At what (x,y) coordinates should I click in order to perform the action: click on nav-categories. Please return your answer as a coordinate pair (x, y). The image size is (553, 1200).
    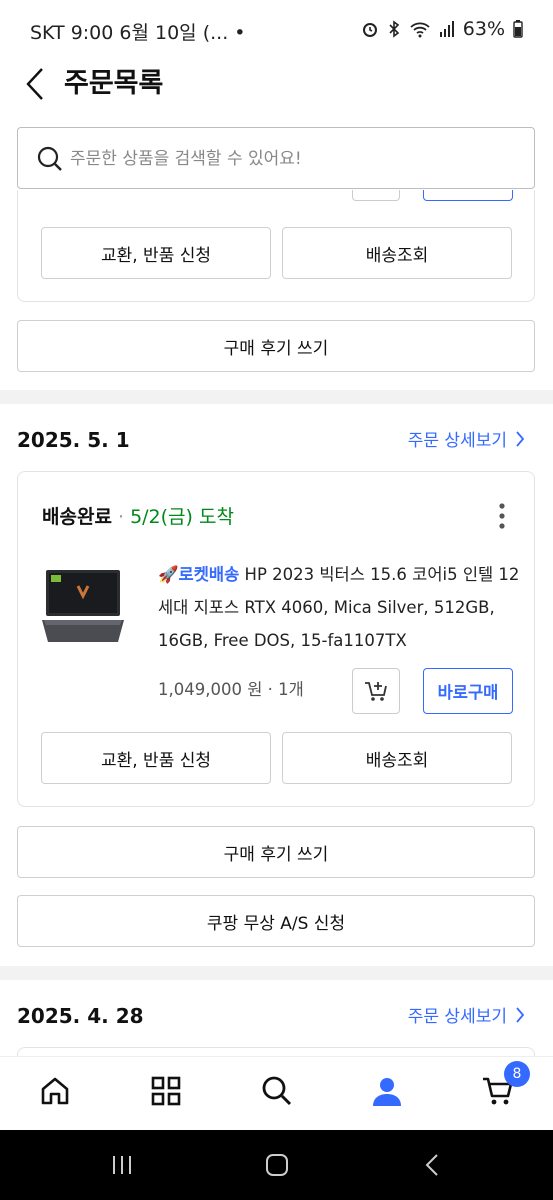
    Looking at the image, I should click on (166, 1091).